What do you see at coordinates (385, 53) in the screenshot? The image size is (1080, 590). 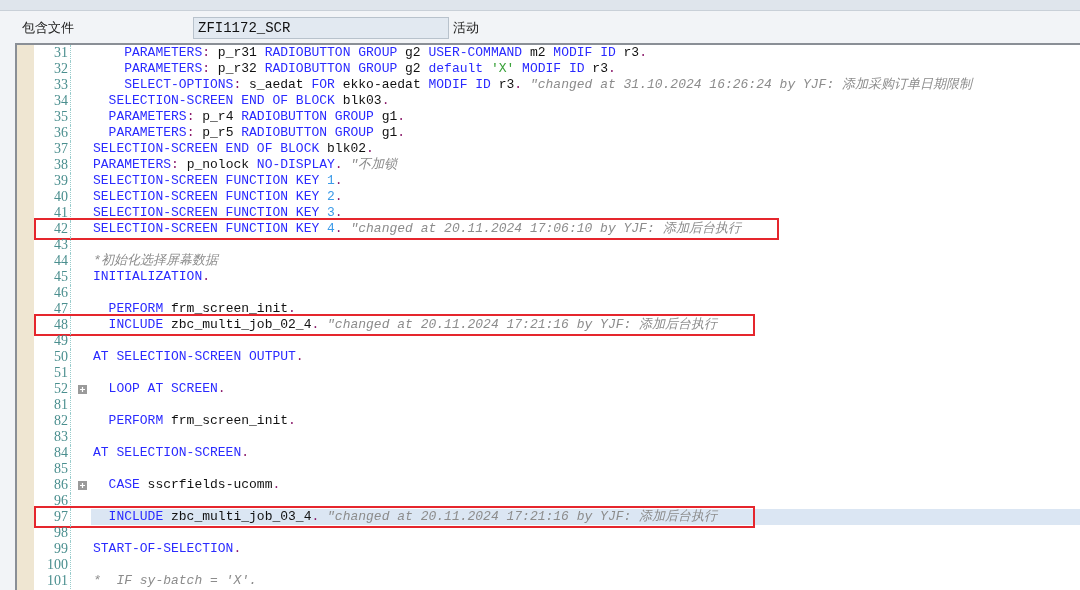 I see `code-text: PARAMETERS: p_r31 RADIOBUTTON GROUP g2 USER-COMMAND m2 MODIF ID r3.` at bounding box center [385, 53].